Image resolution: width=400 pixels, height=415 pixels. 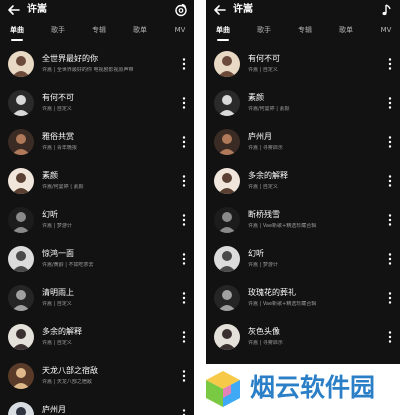 I want to click on song-title: 多余的解释, so click(x=268, y=175).